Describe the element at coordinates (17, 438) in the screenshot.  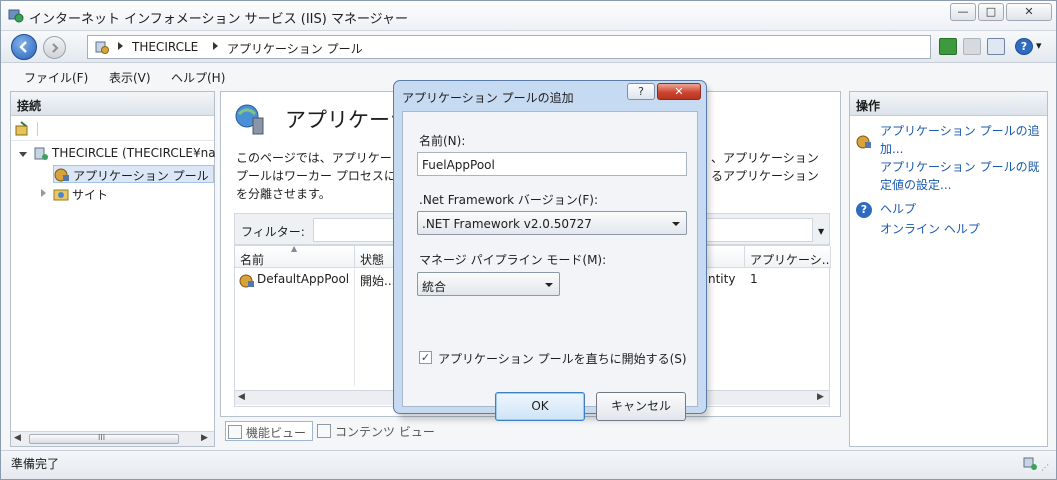
I see `scroll-left-icon: ◀` at that location.